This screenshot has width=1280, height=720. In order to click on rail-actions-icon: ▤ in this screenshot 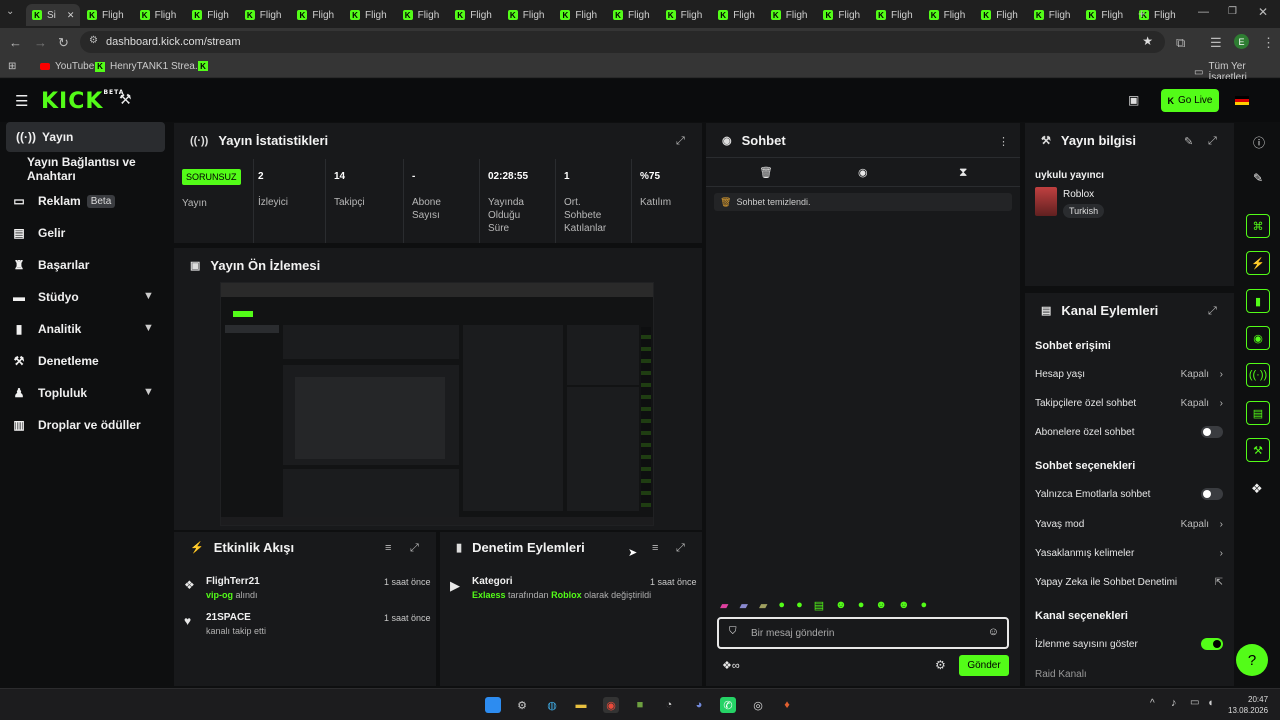, I will do `click(1258, 413)`.